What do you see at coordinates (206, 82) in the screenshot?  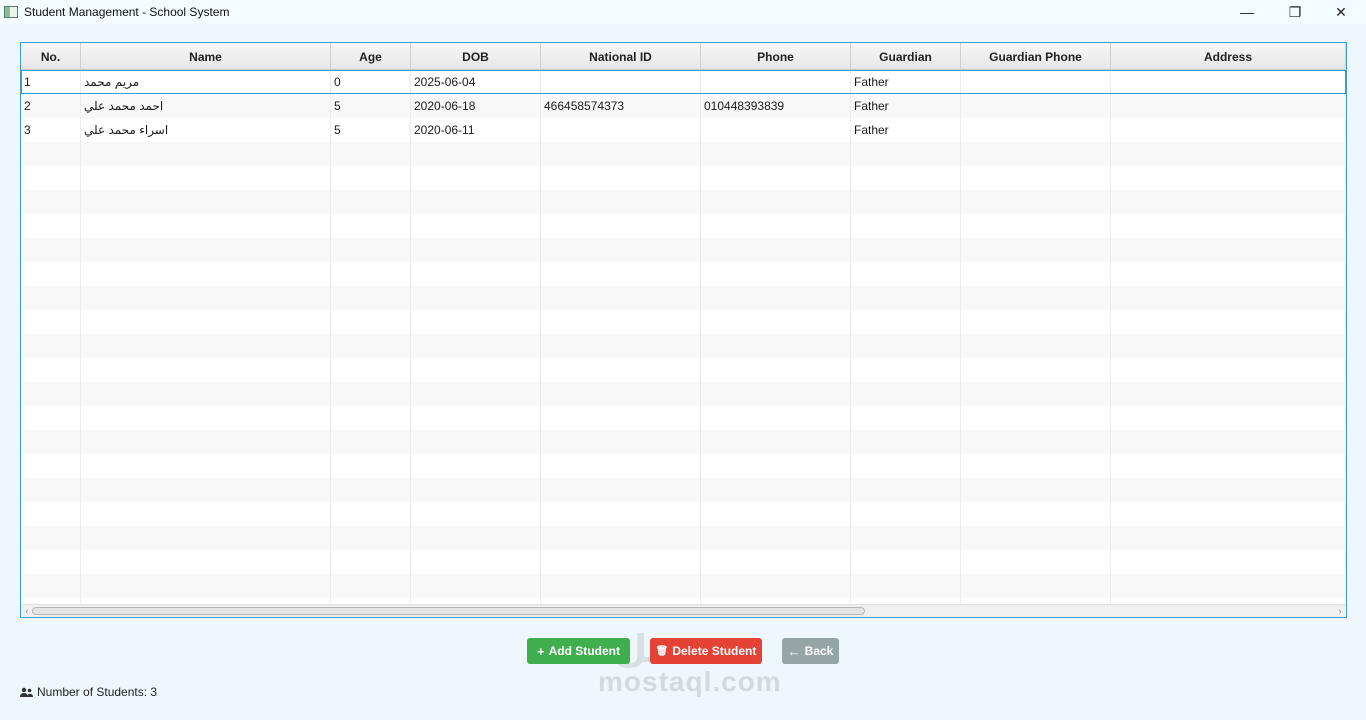 I see `cell-name: مريم محمد` at bounding box center [206, 82].